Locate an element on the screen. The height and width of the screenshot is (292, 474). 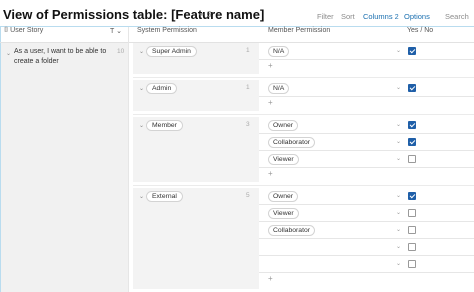
columns-button: Columns 2 is located at coordinates (381, 16).